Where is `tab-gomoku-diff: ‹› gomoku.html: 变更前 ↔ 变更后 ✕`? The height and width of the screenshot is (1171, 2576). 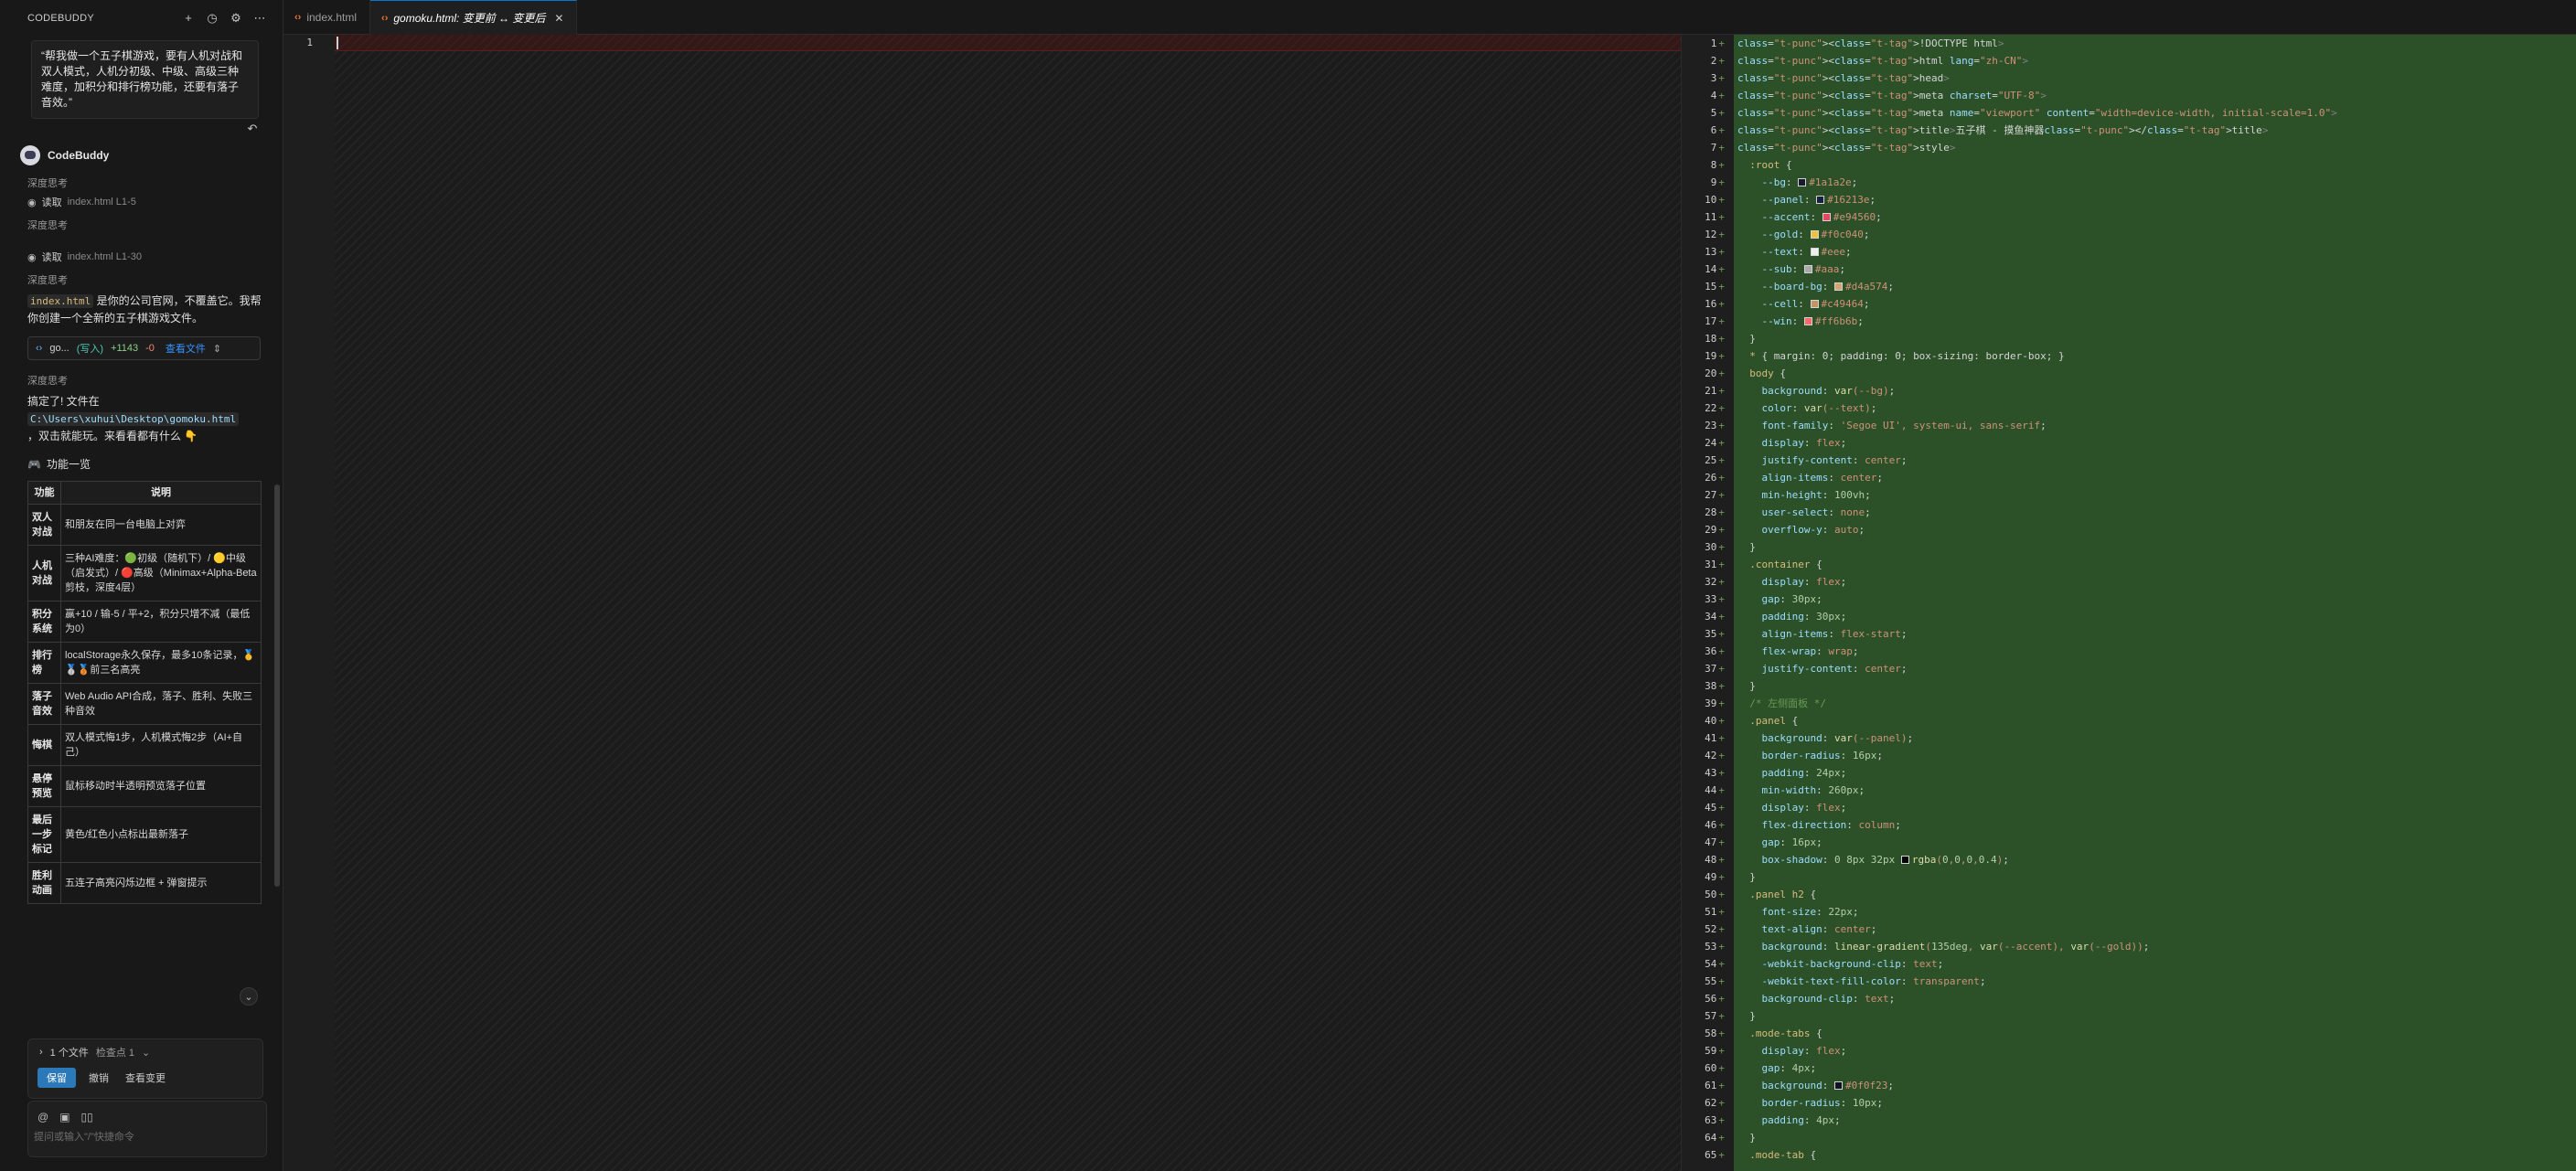
tab-gomoku-diff: ‹› gomoku.html: 变更前 ↔ 变更后 ✕ is located at coordinates (474, 17).